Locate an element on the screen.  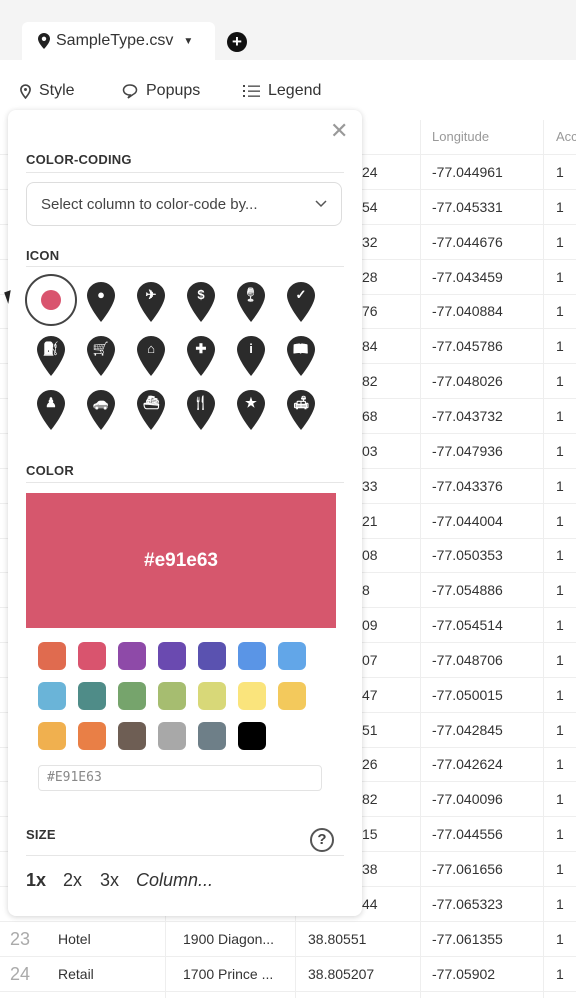
airplane-icon-option: ✈ is located at coordinates (151, 302).